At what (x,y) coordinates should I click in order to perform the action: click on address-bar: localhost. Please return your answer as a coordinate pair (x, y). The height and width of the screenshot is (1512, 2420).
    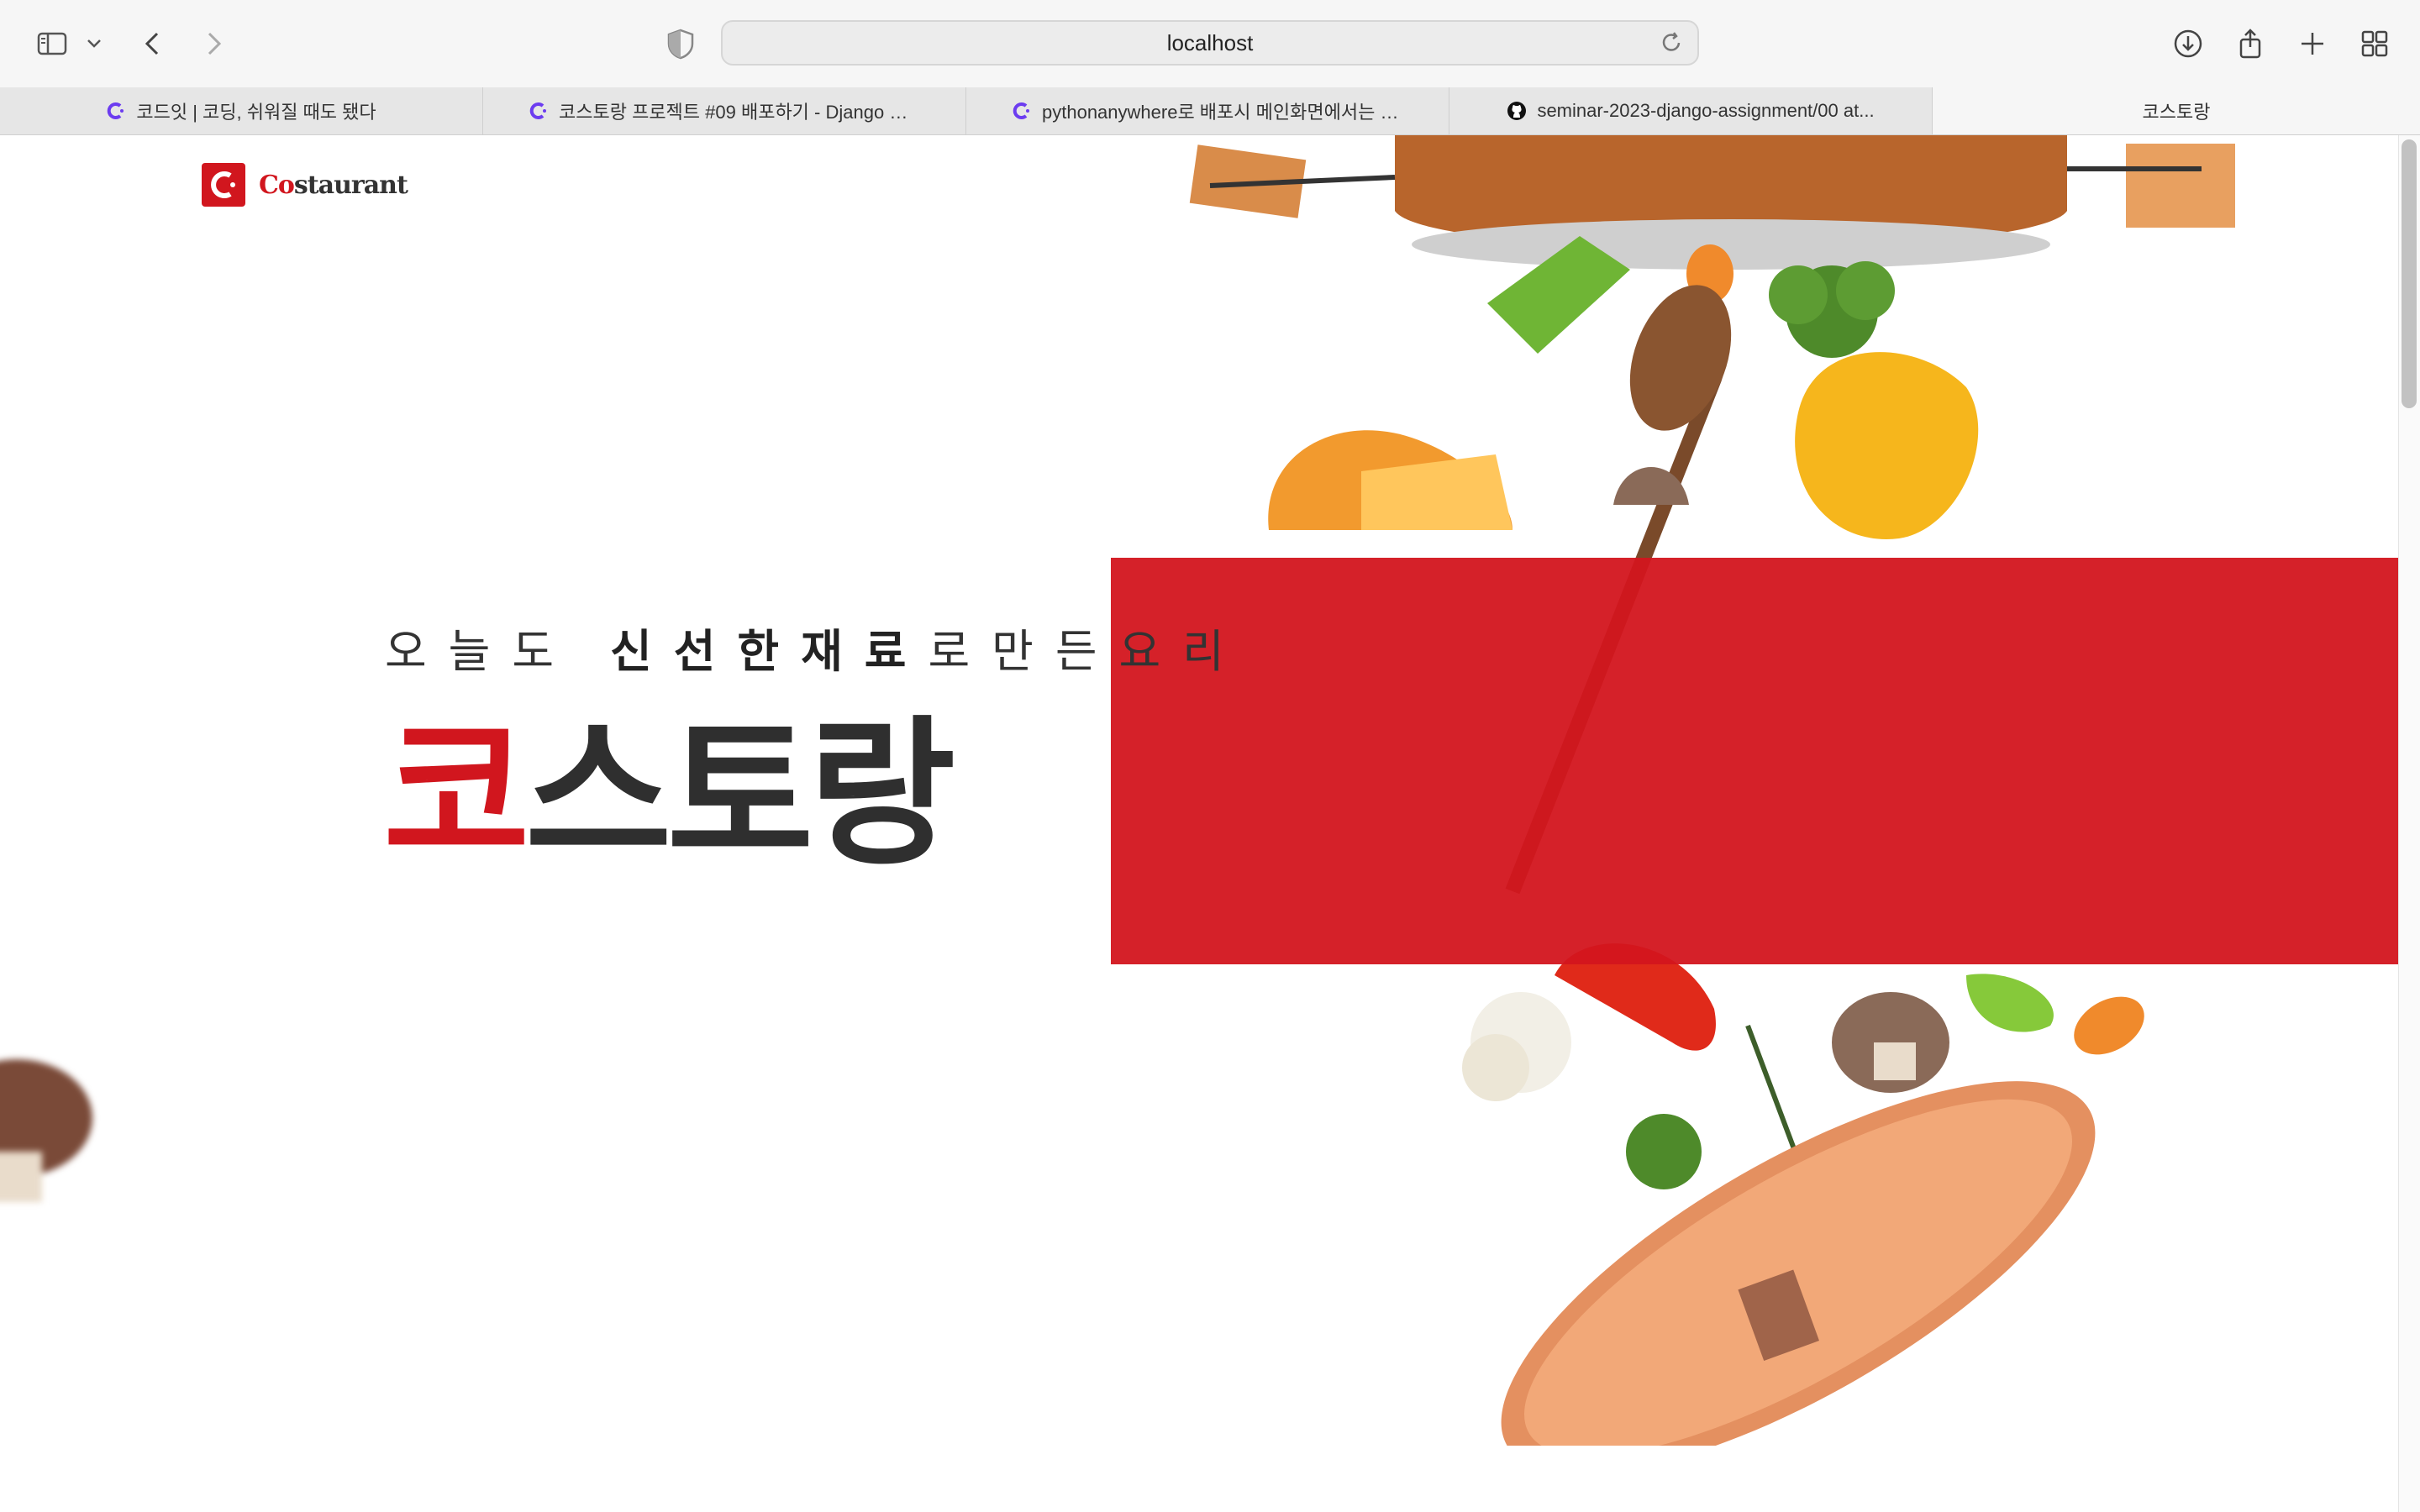
    Looking at the image, I should click on (1210, 43).